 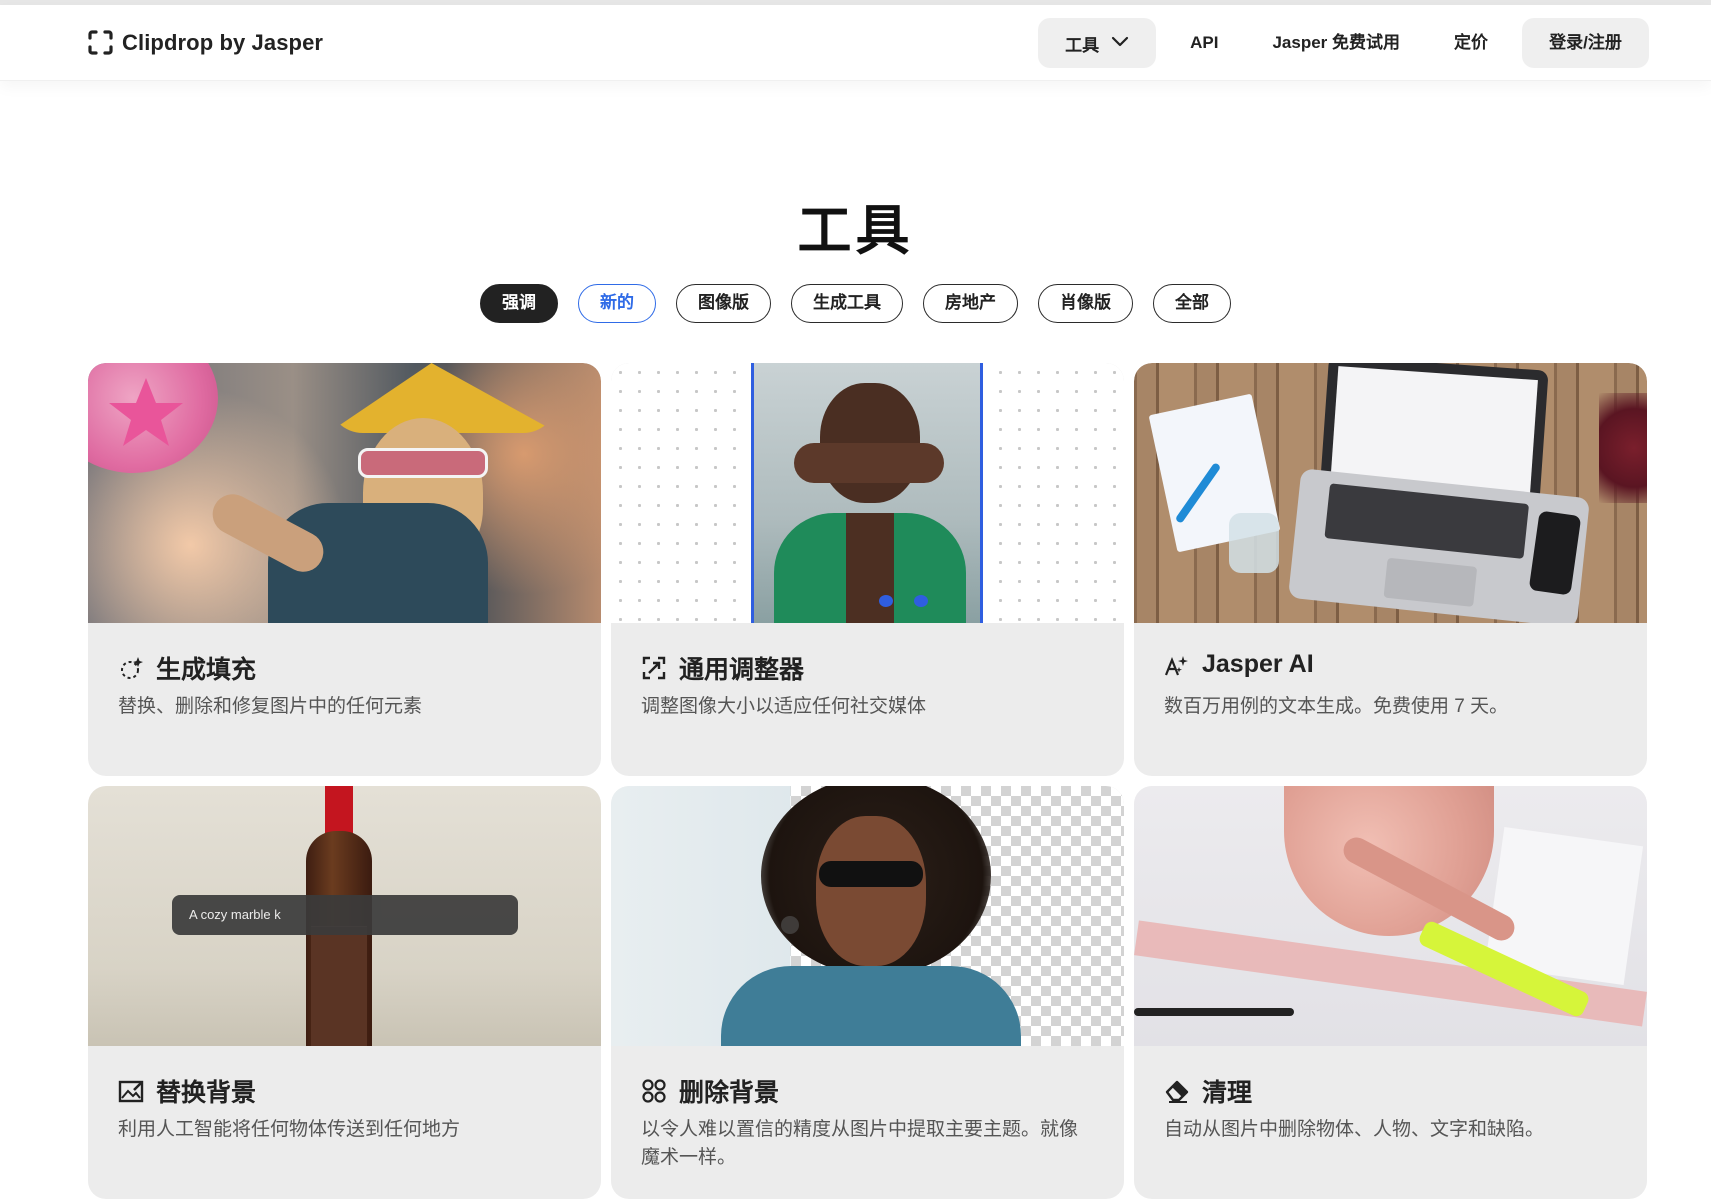 What do you see at coordinates (784, 706) in the screenshot?
I see `card-description: 调整图像大小以适应任何社交媒体` at bounding box center [784, 706].